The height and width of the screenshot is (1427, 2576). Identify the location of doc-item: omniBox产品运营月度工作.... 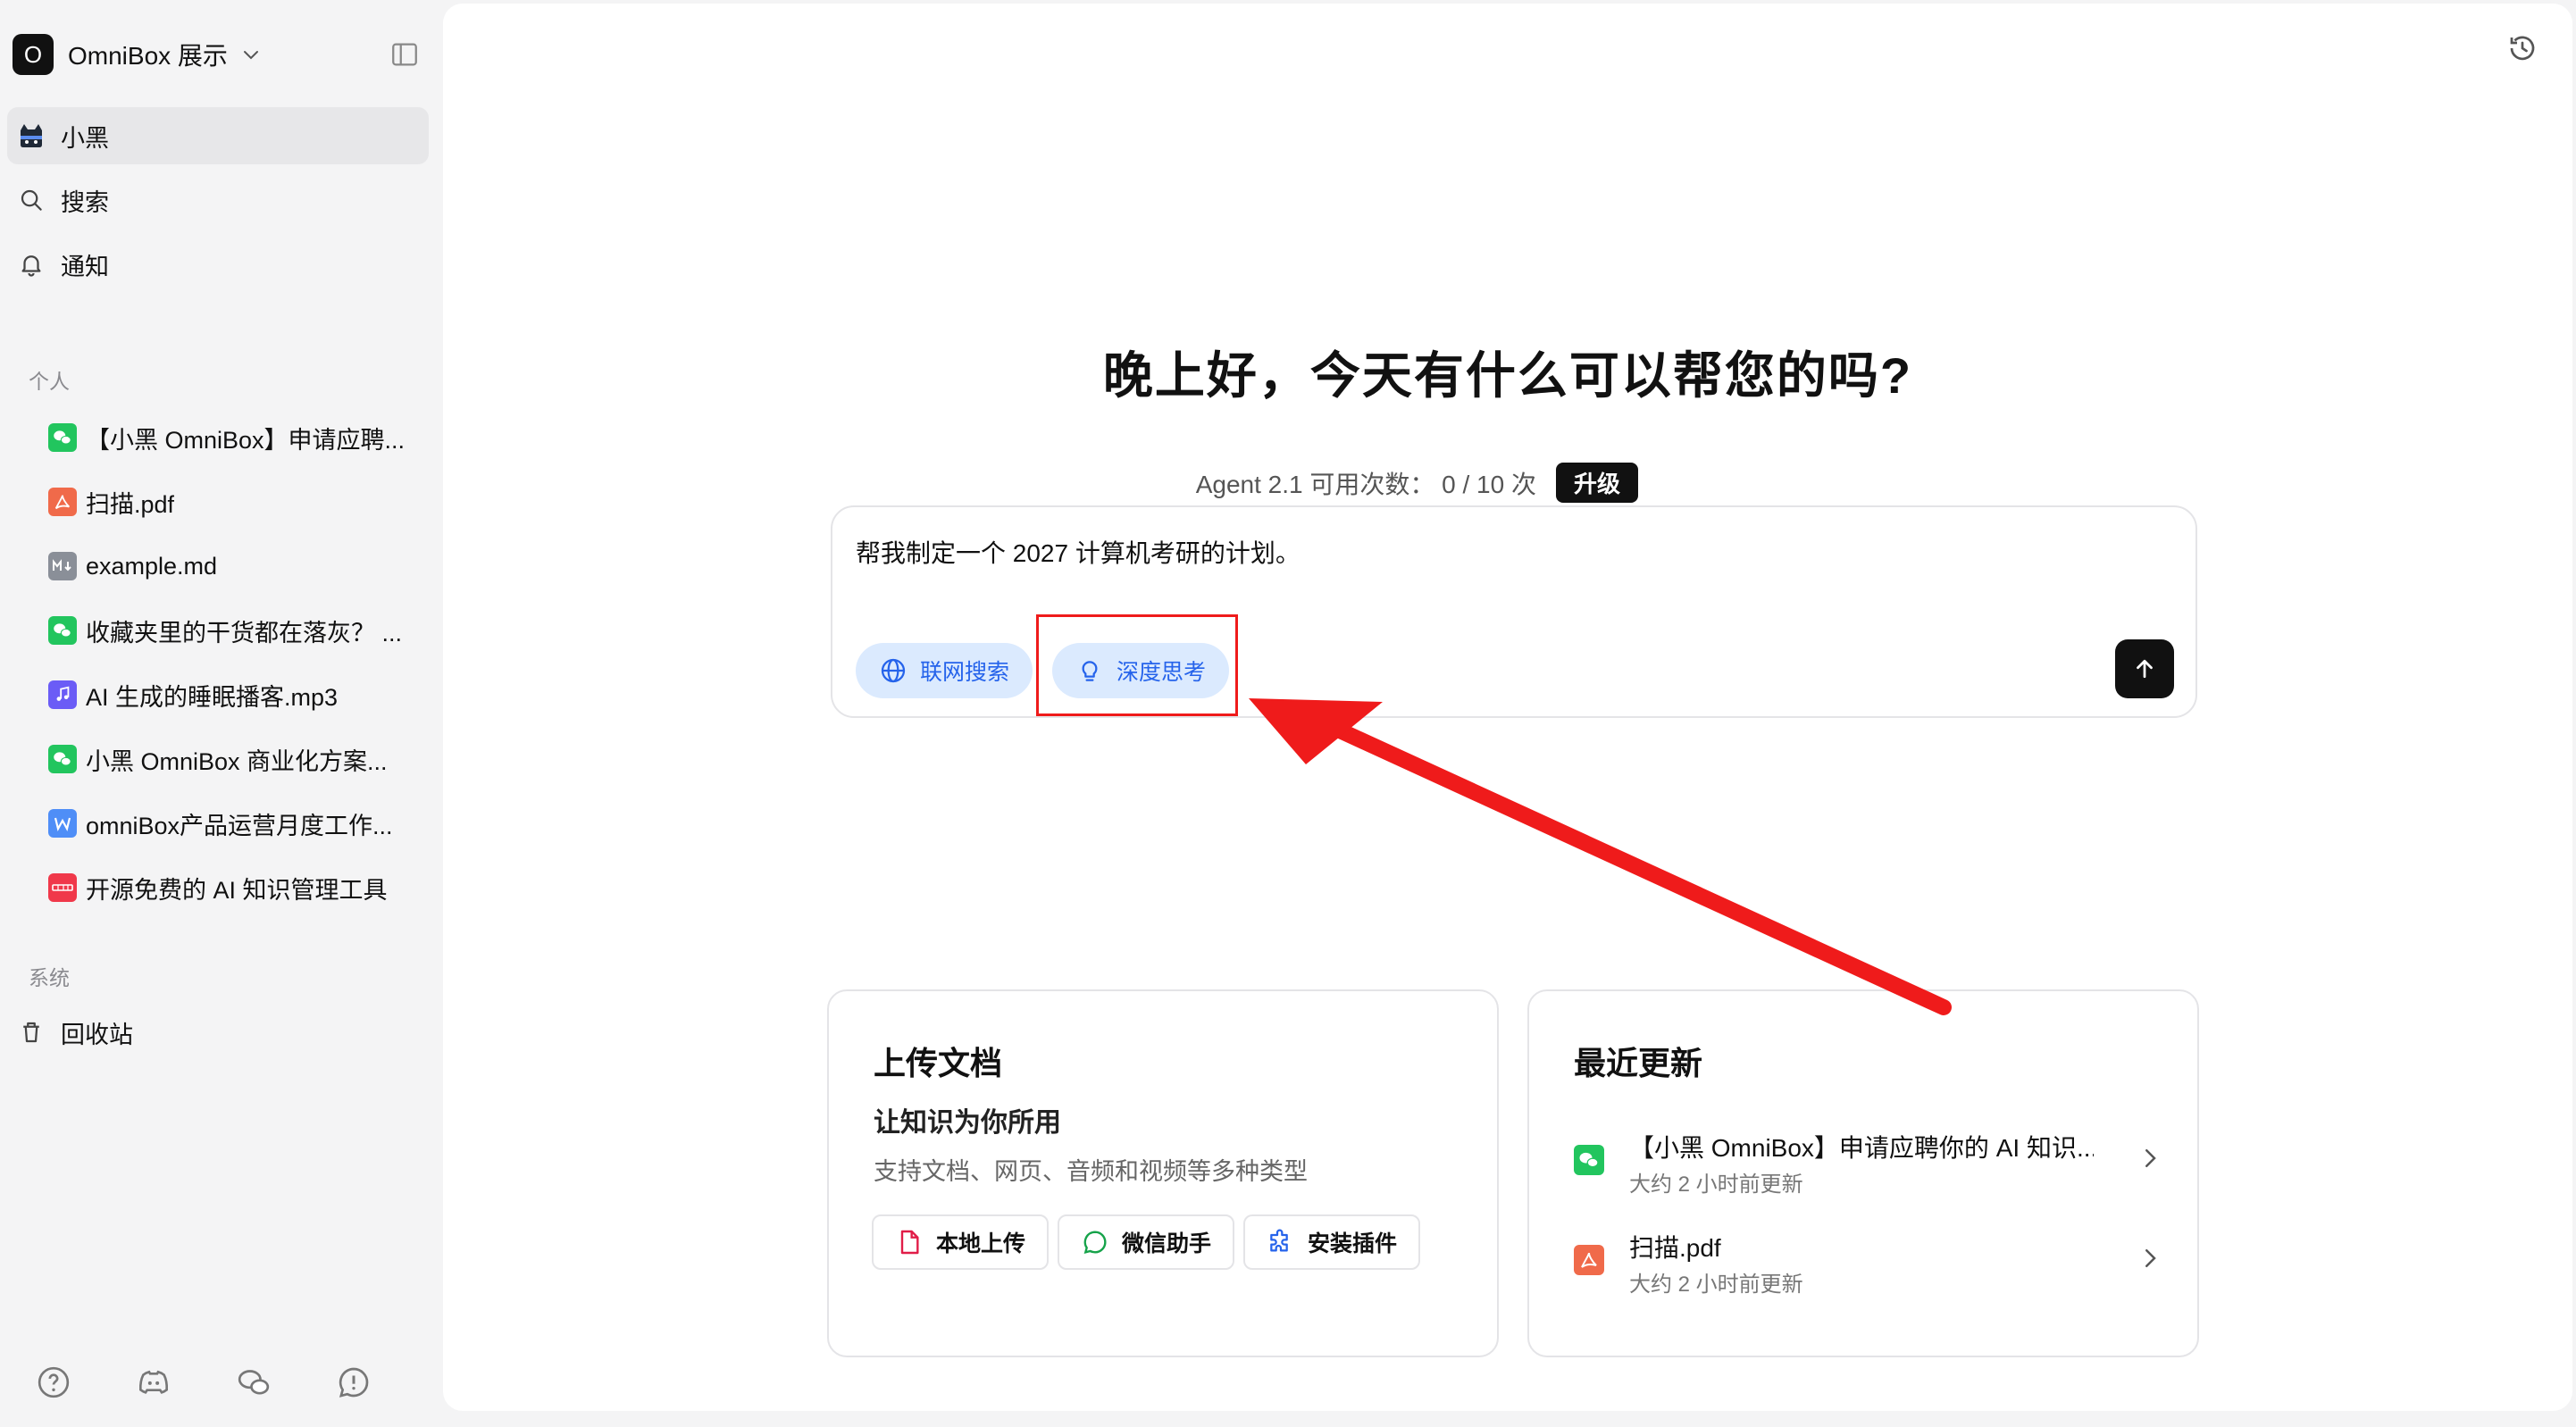
(236, 823).